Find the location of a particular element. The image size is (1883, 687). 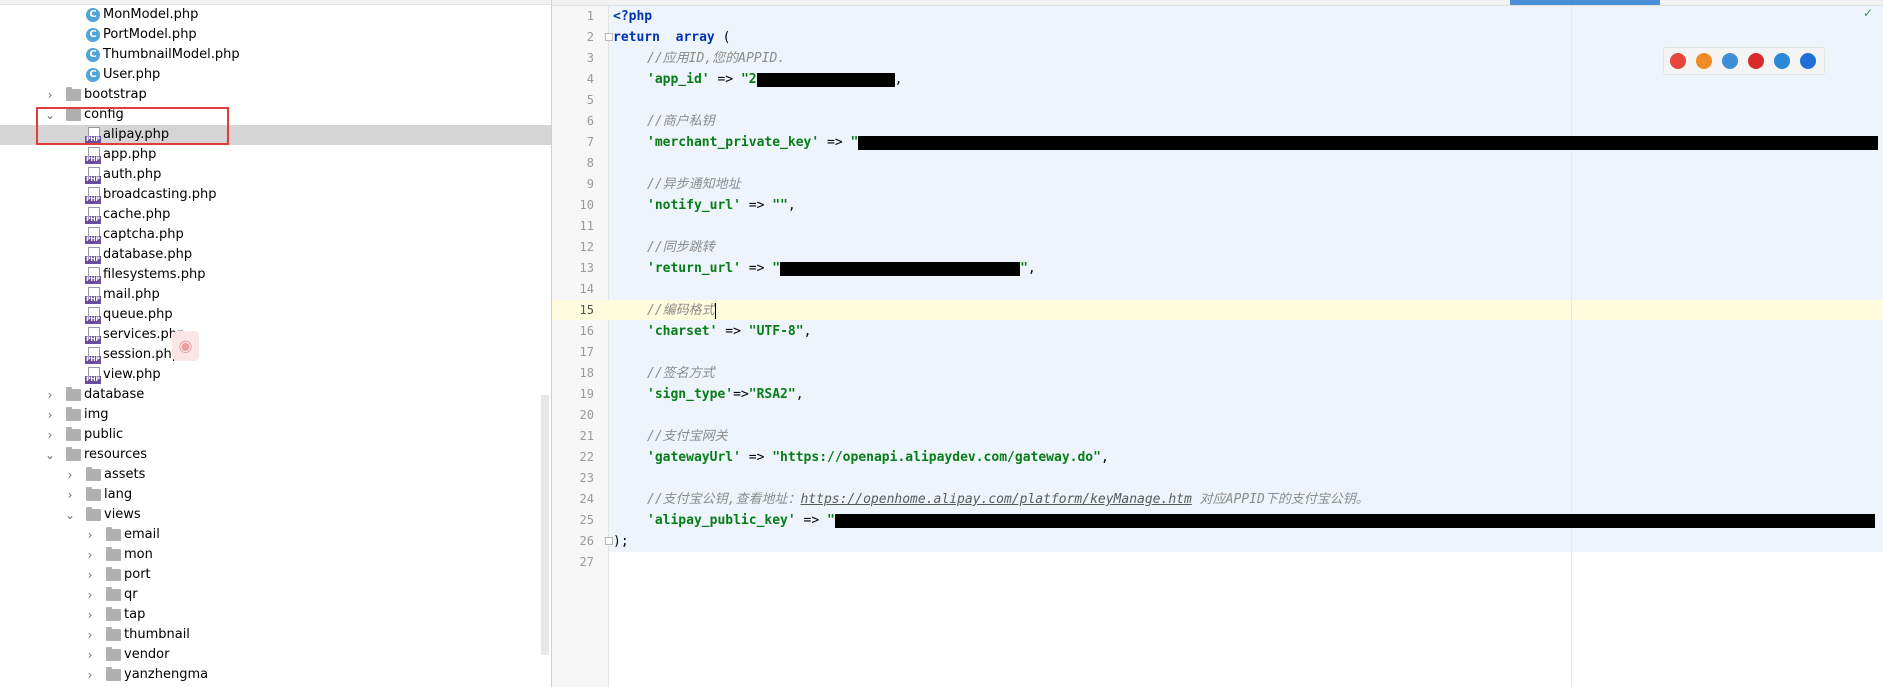

tree-folder: › tap is located at coordinates (275, 615).